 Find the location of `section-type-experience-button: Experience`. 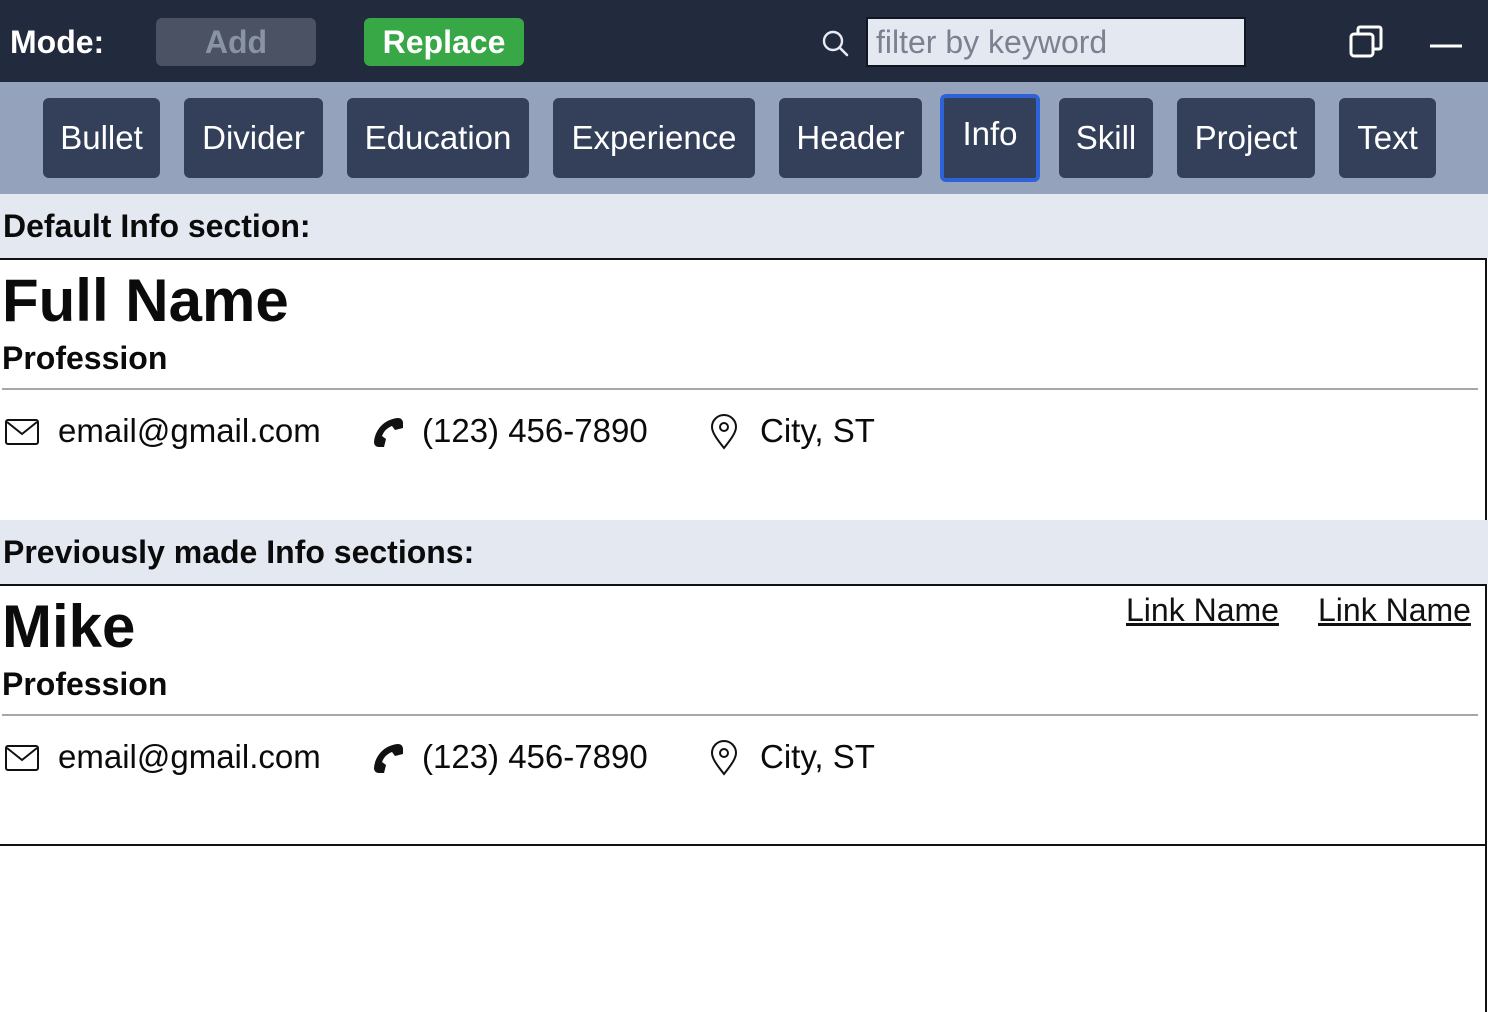

section-type-experience-button: Experience is located at coordinates (654, 138).